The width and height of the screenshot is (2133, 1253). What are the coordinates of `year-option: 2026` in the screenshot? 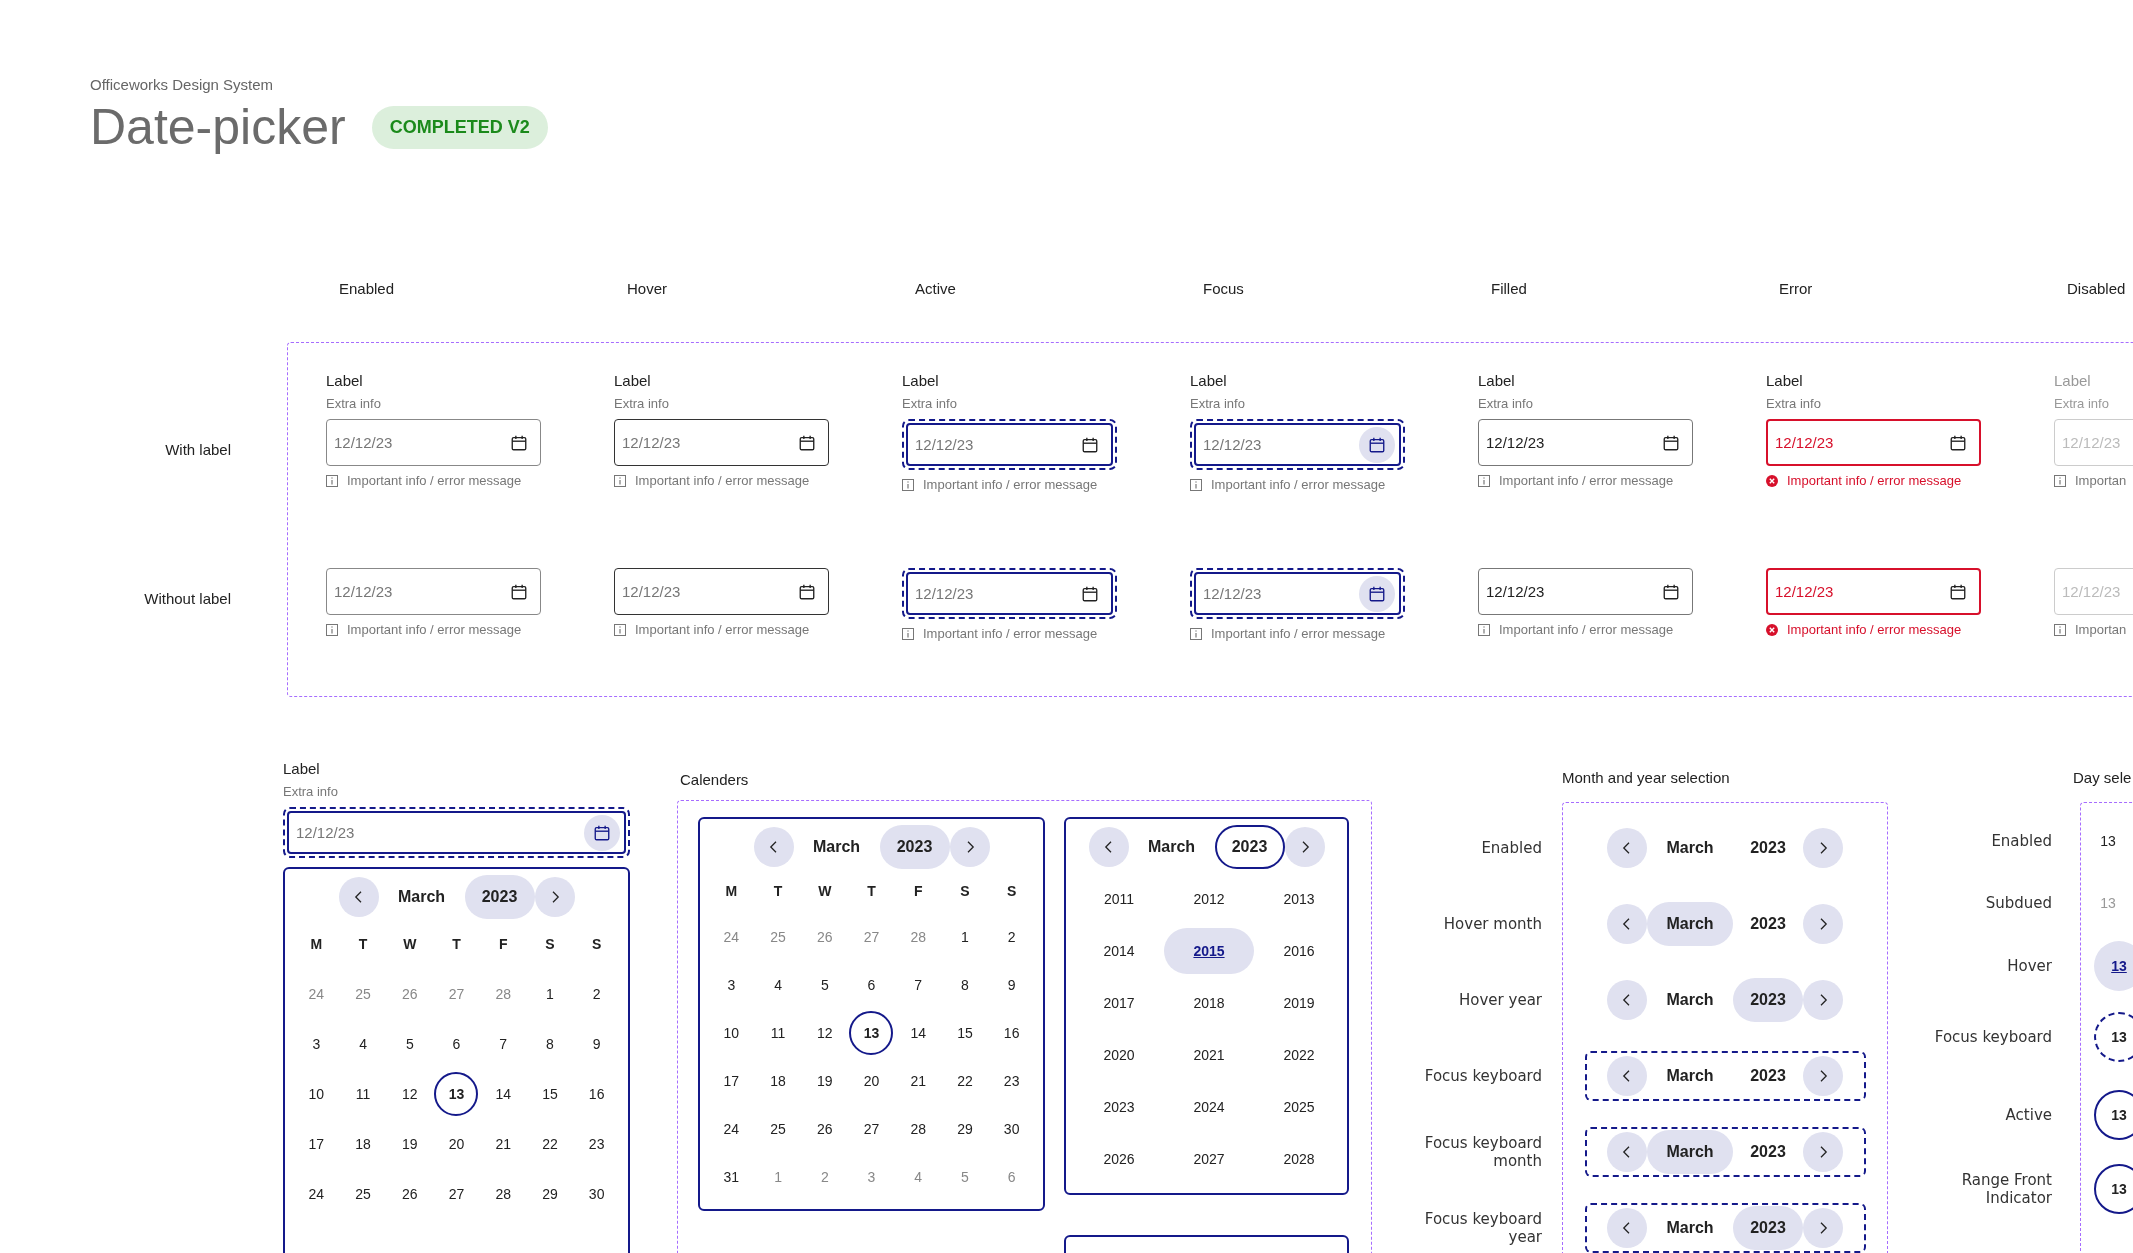 It's located at (1119, 1159).